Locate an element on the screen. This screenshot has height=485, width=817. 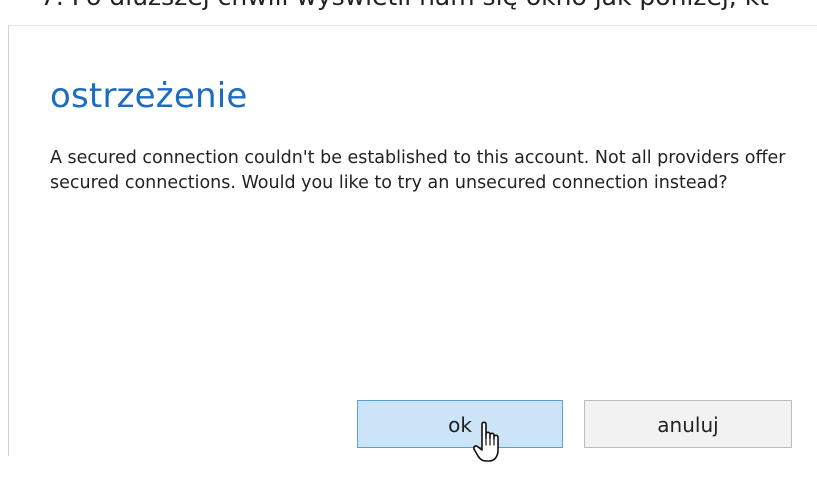
dialog-title: ostrzeżenie is located at coordinates (149, 96).